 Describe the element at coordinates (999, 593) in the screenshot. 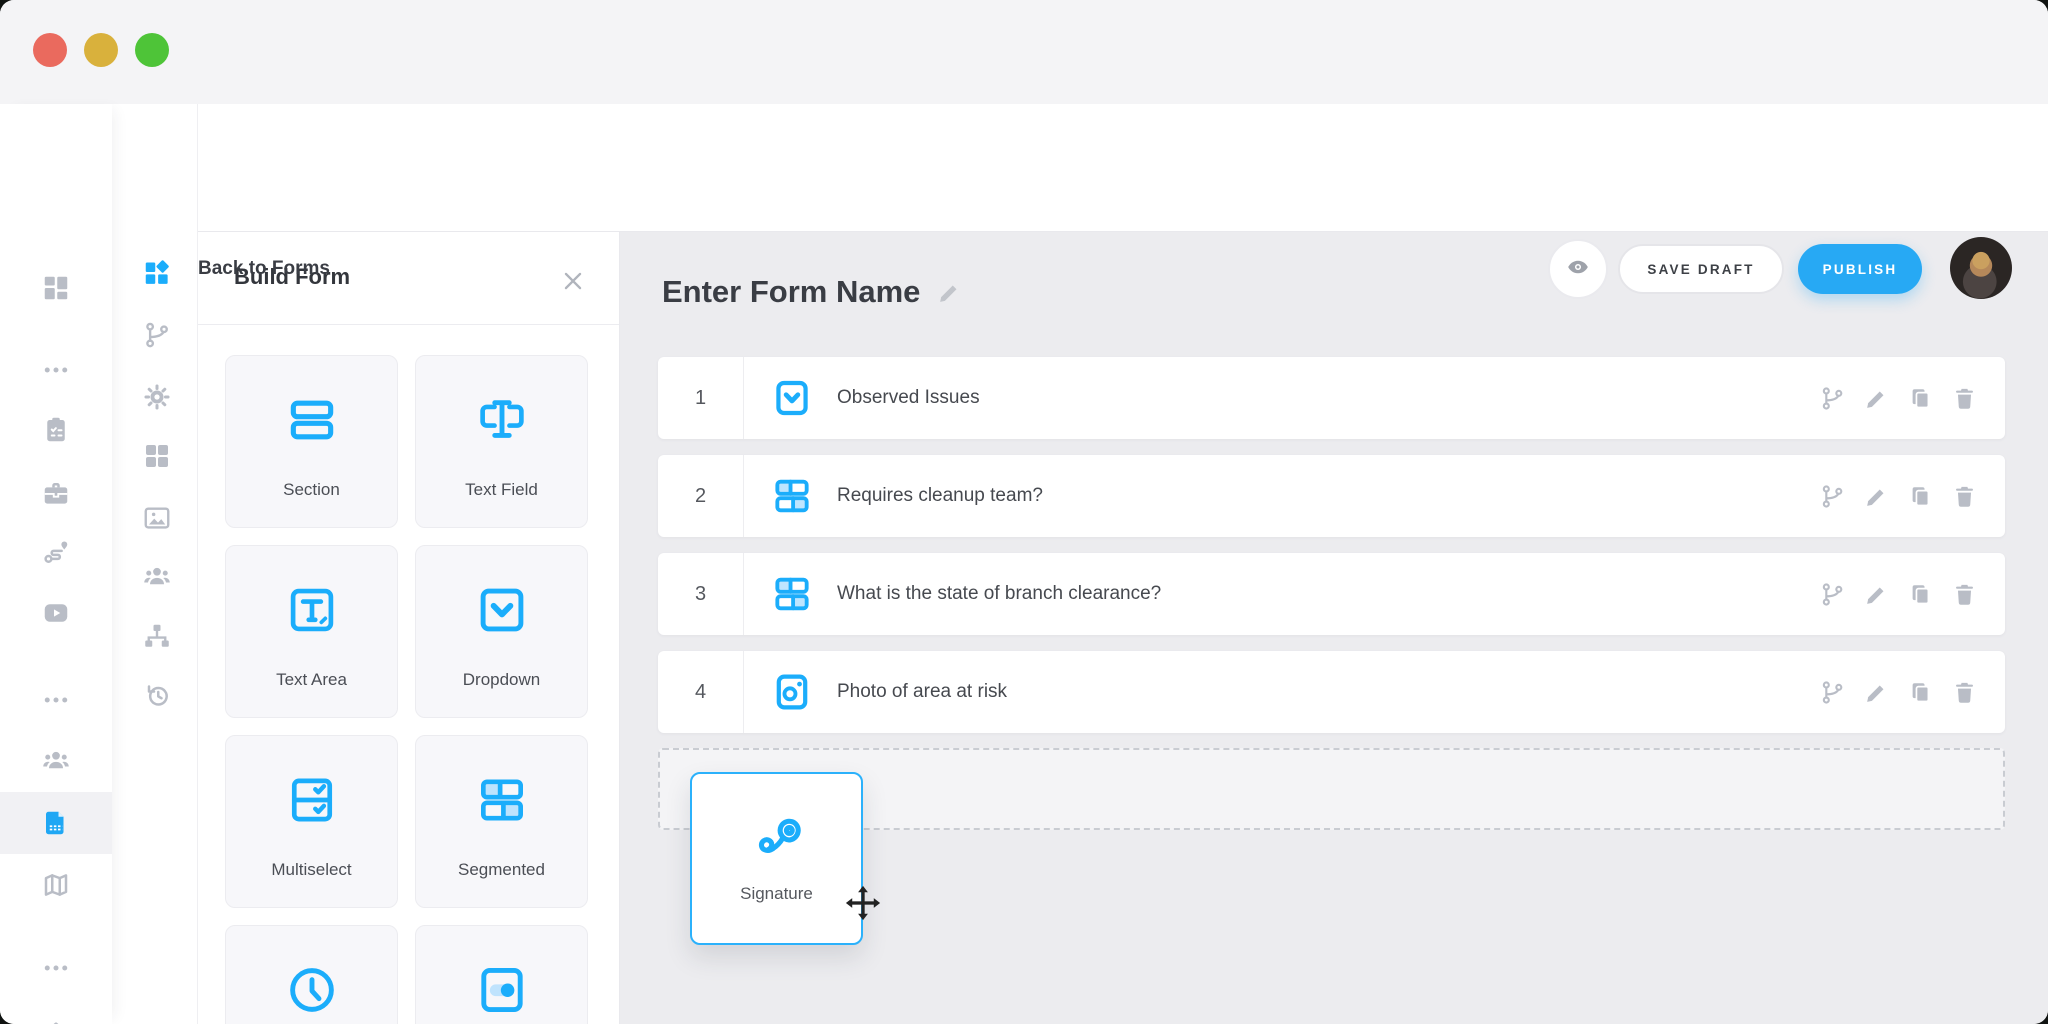

I see `field-label: What is the state of branch clearance?` at that location.